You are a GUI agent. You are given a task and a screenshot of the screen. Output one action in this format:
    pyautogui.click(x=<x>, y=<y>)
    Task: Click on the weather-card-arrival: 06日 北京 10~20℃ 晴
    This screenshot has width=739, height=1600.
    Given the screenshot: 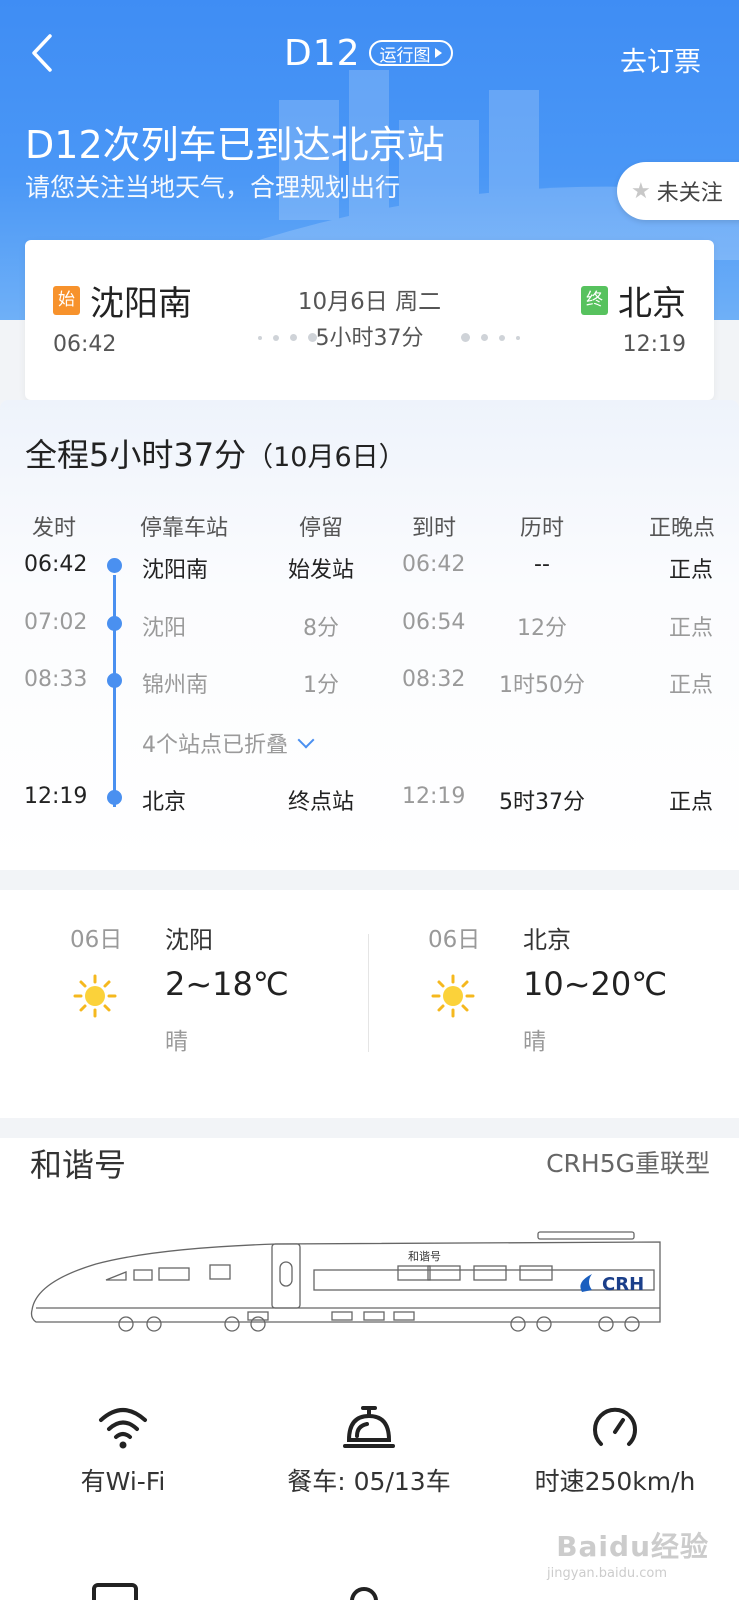 What is the action you would take?
    pyautogui.click(x=542, y=1004)
    